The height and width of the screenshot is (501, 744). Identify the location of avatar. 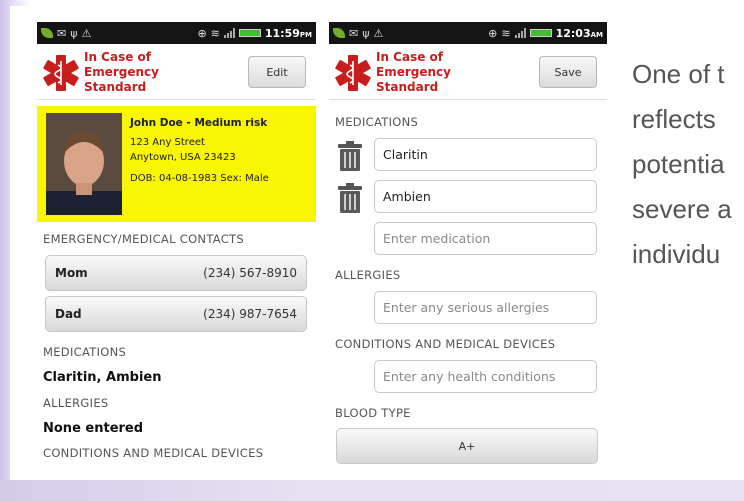
(84, 164).